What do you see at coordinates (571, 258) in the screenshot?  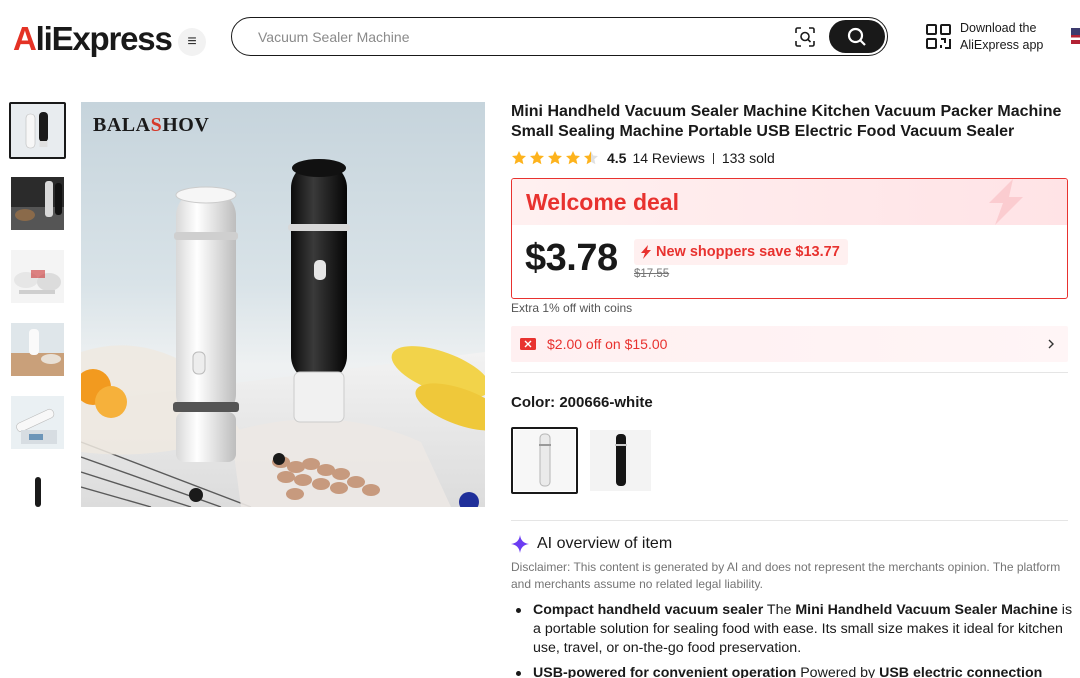 I see `current-price: $3.78` at bounding box center [571, 258].